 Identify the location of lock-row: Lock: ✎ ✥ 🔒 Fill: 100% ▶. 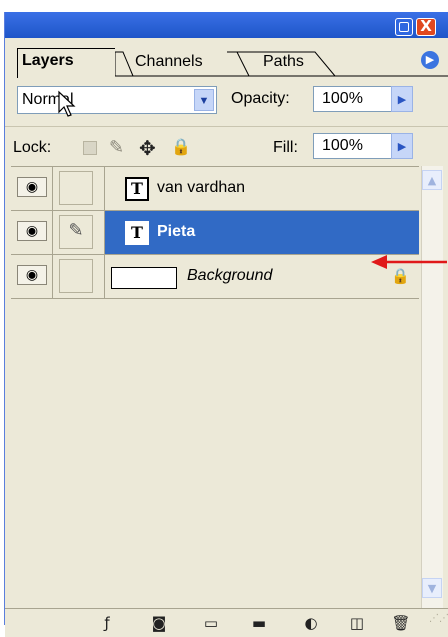
(226, 146).